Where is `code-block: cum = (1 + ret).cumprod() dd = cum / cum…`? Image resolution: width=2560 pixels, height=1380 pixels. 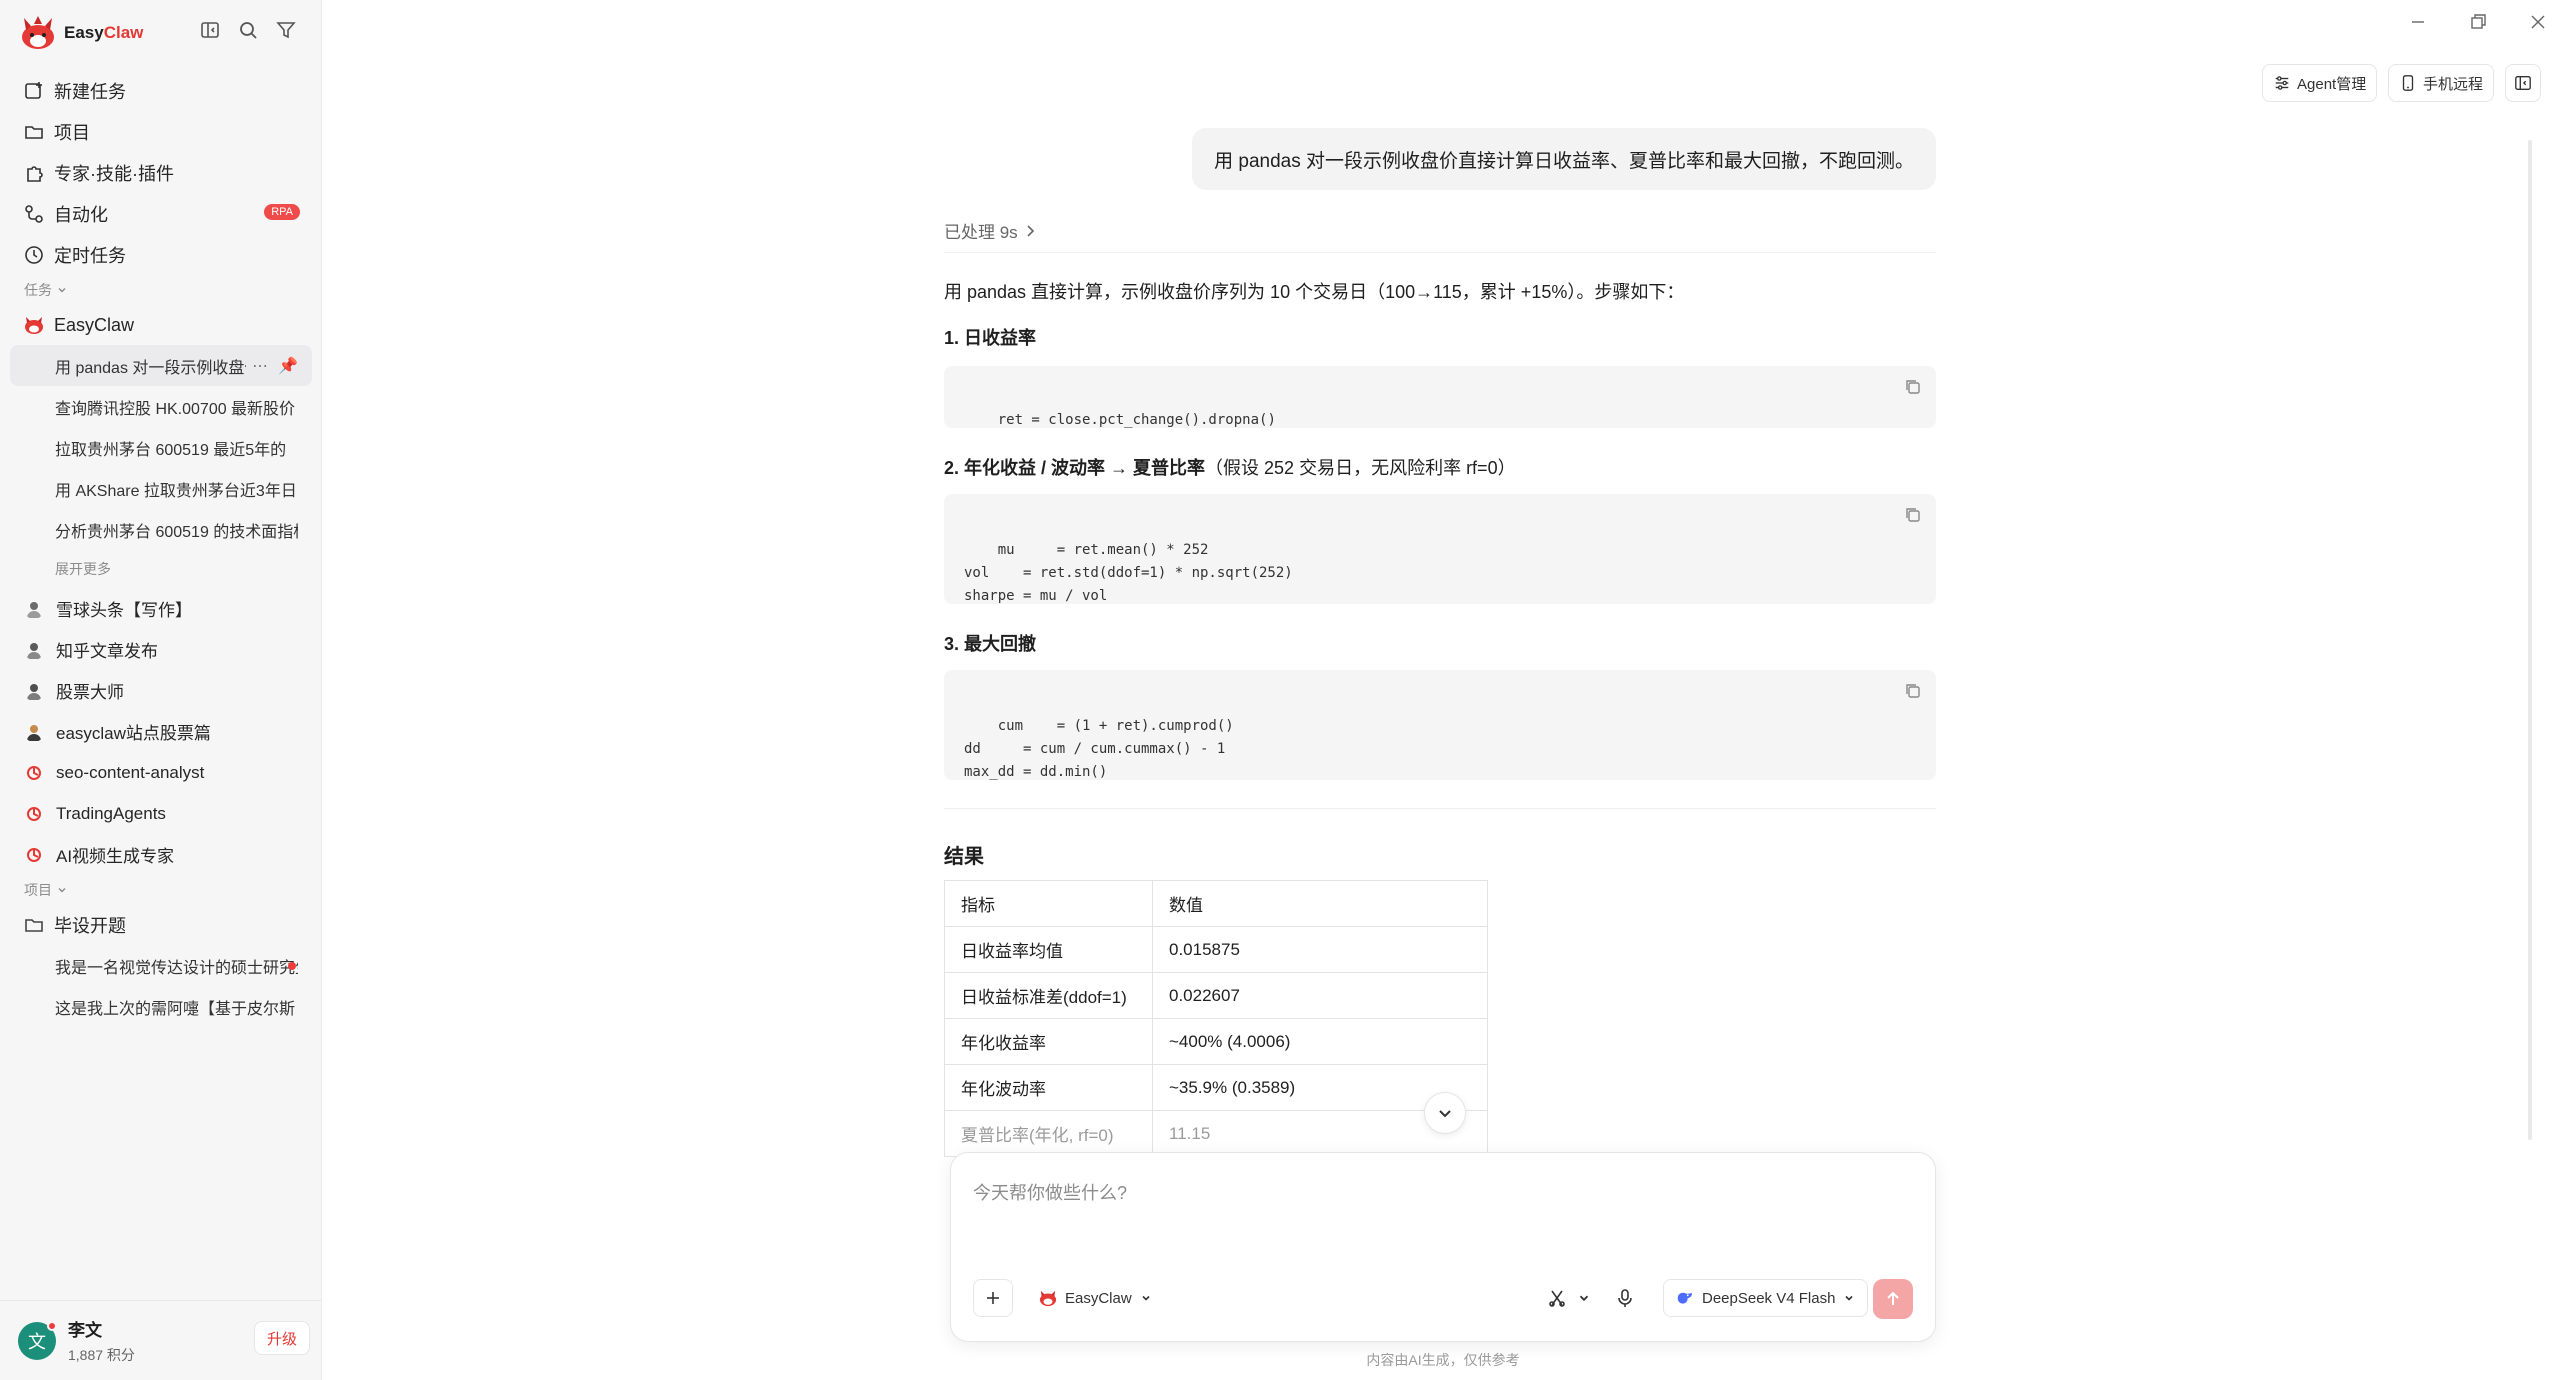
code-block: cum = (1 + ret).cumprod() dd = cum / cum… is located at coordinates (1440, 725).